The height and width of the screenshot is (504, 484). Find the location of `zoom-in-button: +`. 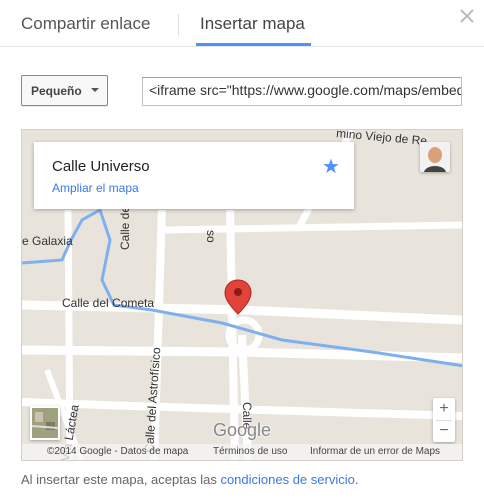

zoom-in-button: + is located at coordinates (444, 409).